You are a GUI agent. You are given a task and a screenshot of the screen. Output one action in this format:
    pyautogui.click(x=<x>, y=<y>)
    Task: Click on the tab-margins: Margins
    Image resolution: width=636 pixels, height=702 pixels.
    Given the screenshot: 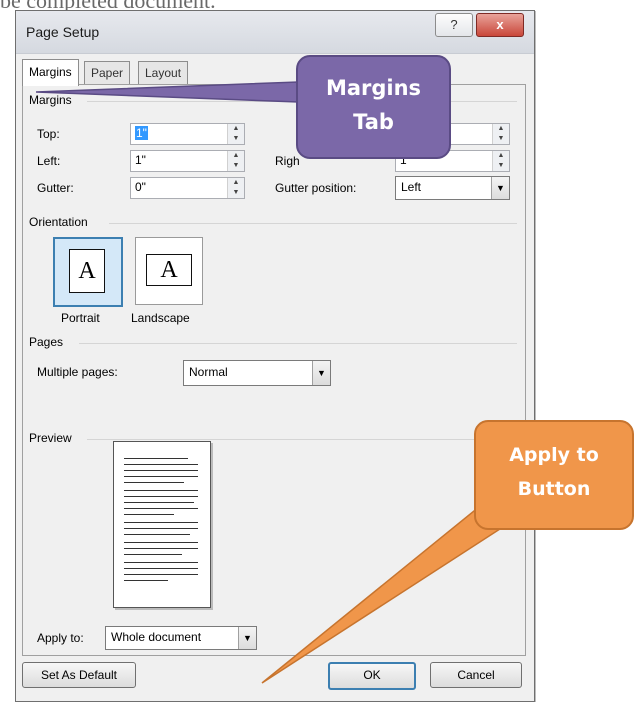 What is the action you would take?
    pyautogui.click(x=50, y=72)
    